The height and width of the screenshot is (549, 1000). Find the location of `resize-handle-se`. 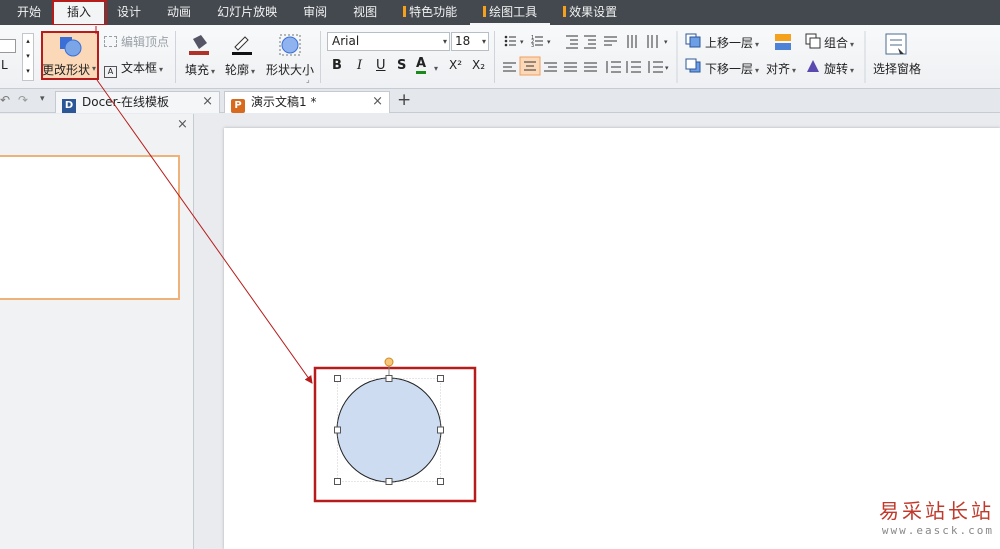

resize-handle-se is located at coordinates (440, 481).